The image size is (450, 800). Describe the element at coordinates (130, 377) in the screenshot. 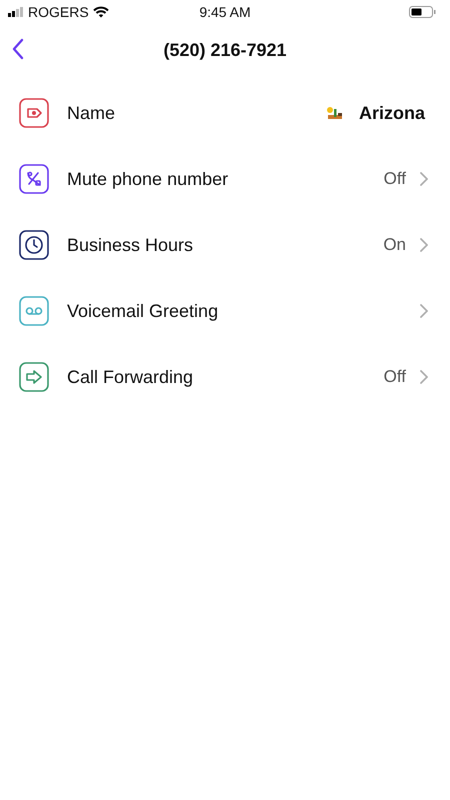

I see `row-label: Call Forwarding` at that location.